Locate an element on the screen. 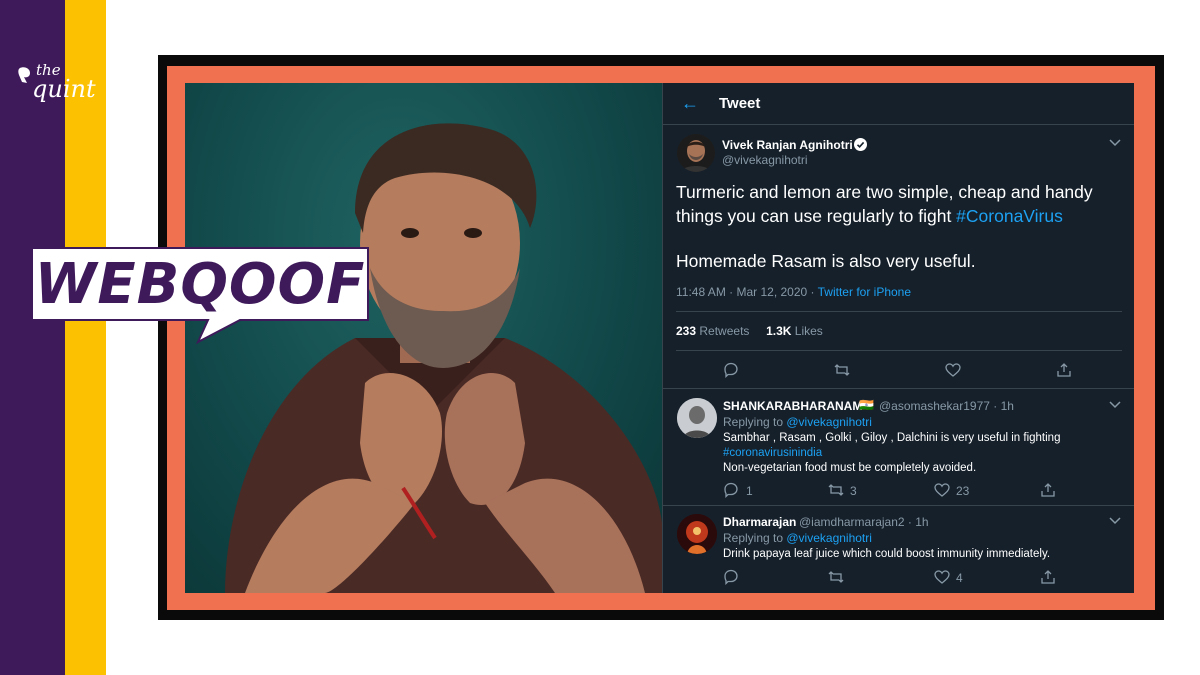 The image size is (1200, 675). reply-hashtag-link: #coronavirusinindia is located at coordinates (772, 453).